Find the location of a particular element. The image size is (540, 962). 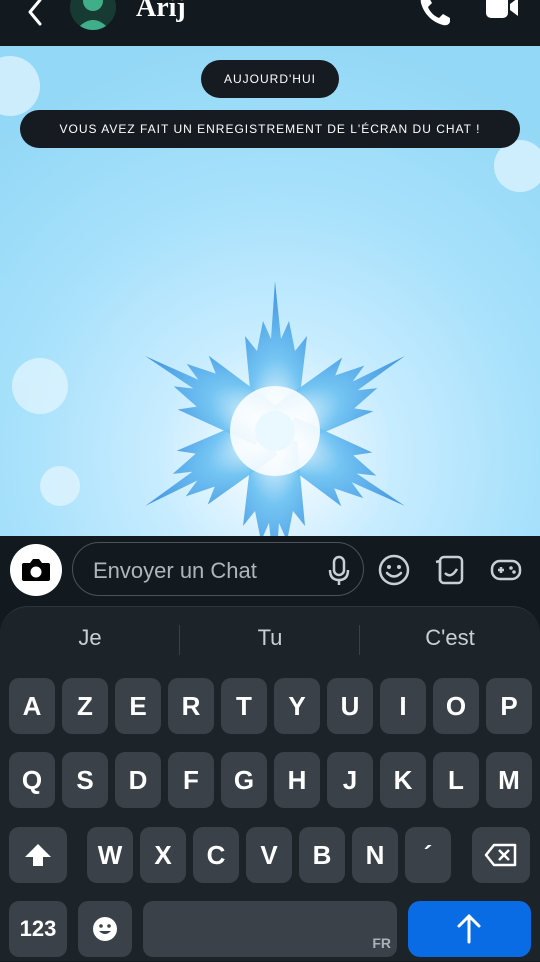

key-d: D is located at coordinates (138, 780).